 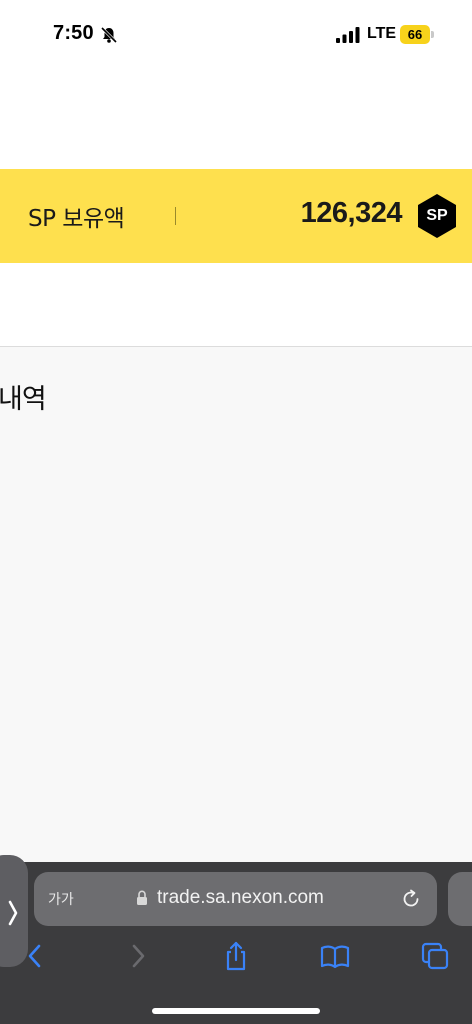 What do you see at coordinates (335, 956) in the screenshot?
I see `bookmarks-icon` at bounding box center [335, 956].